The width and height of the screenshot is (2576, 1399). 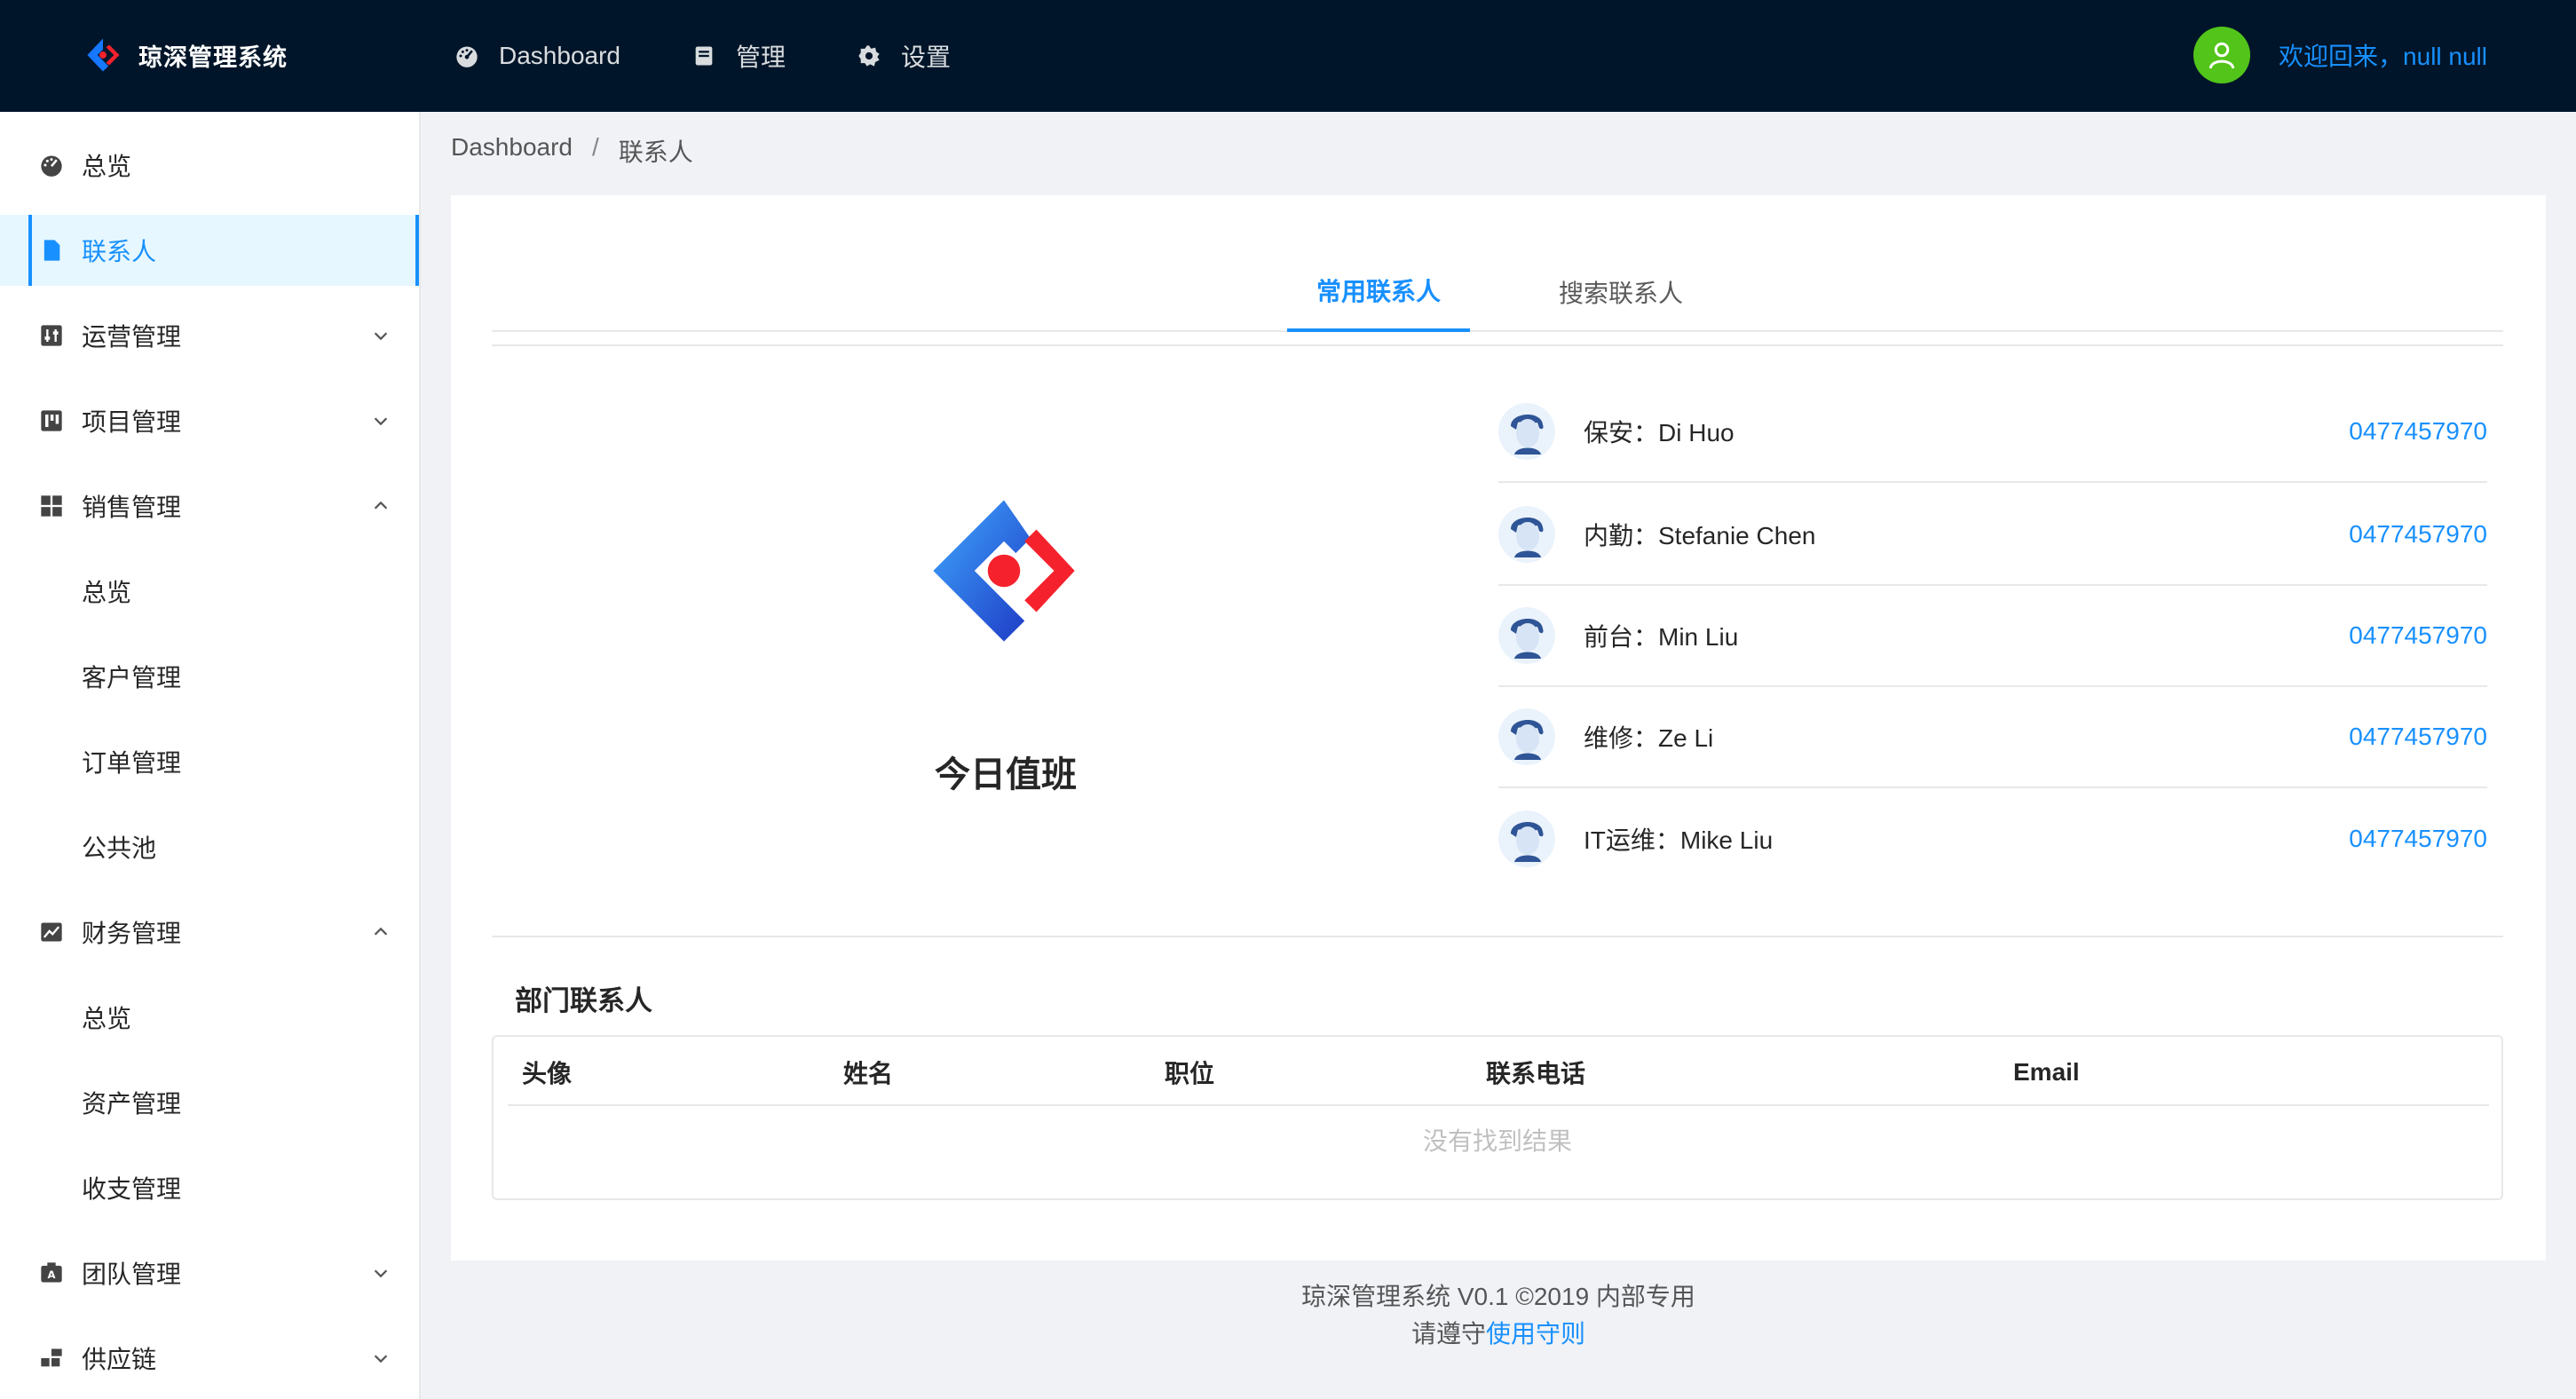 What do you see at coordinates (1649, 738) in the screenshot?
I see `duty-person-name: 维修：Ze Li` at bounding box center [1649, 738].